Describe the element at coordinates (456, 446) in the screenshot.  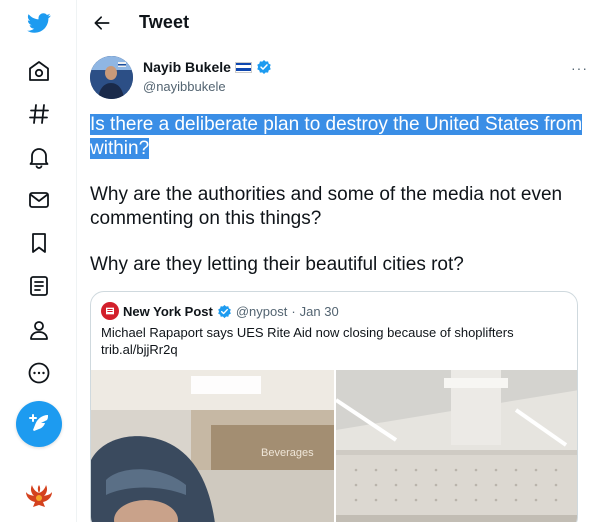
I see `media-image-right` at that location.